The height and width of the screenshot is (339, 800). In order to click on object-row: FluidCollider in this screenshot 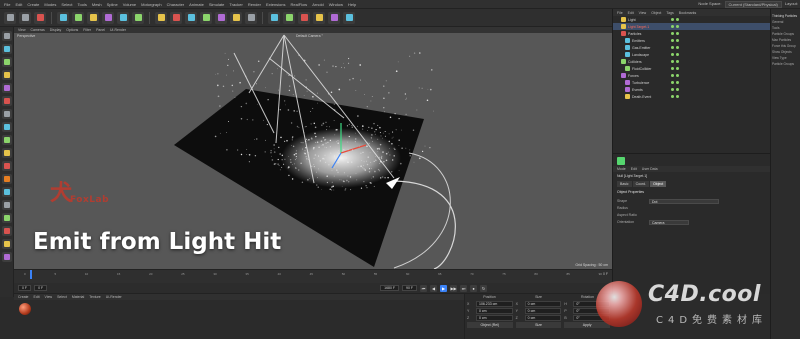, I will do `click(691, 68)`.